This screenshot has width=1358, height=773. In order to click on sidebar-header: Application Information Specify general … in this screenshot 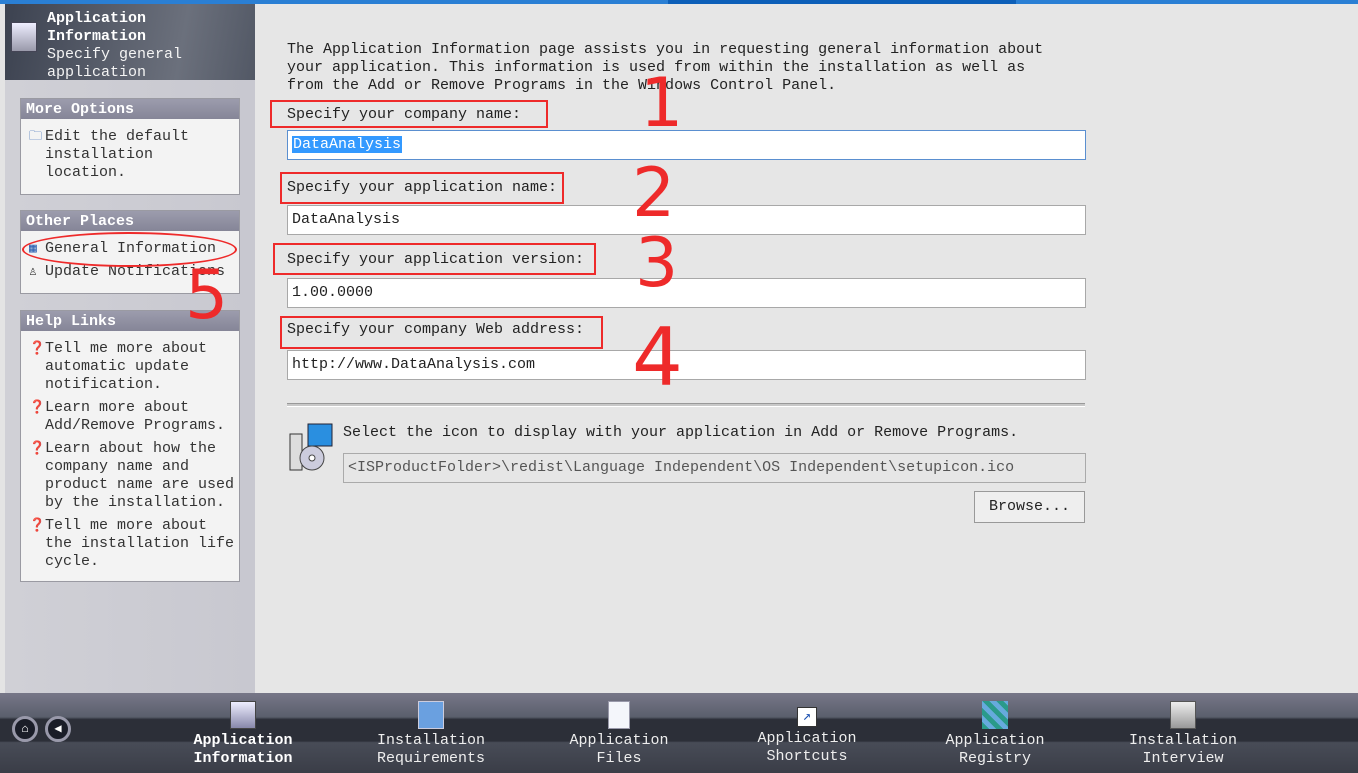, I will do `click(130, 42)`.